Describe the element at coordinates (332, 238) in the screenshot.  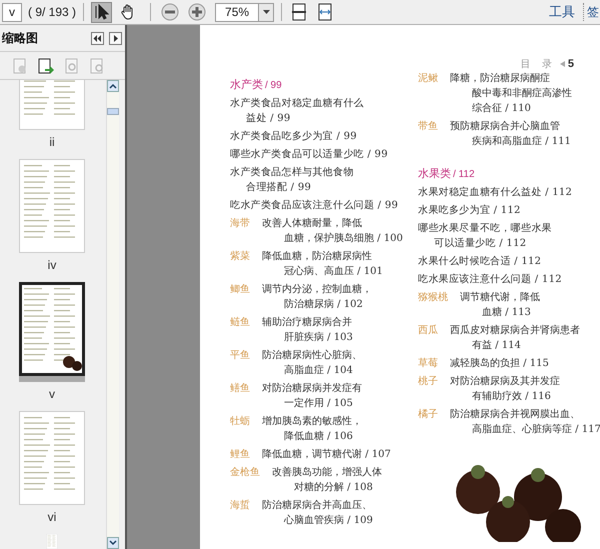
I see `toc-entry: 血糖，保护胰岛细胞 / 100` at that location.